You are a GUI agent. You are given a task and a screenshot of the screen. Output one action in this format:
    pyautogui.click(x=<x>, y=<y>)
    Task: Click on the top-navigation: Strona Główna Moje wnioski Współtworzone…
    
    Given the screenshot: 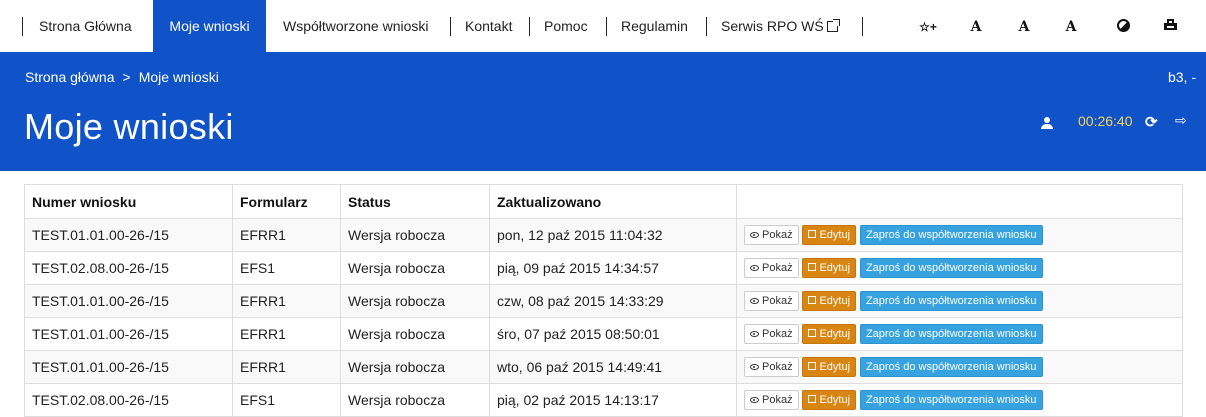 What is the action you would take?
    pyautogui.click(x=603, y=26)
    